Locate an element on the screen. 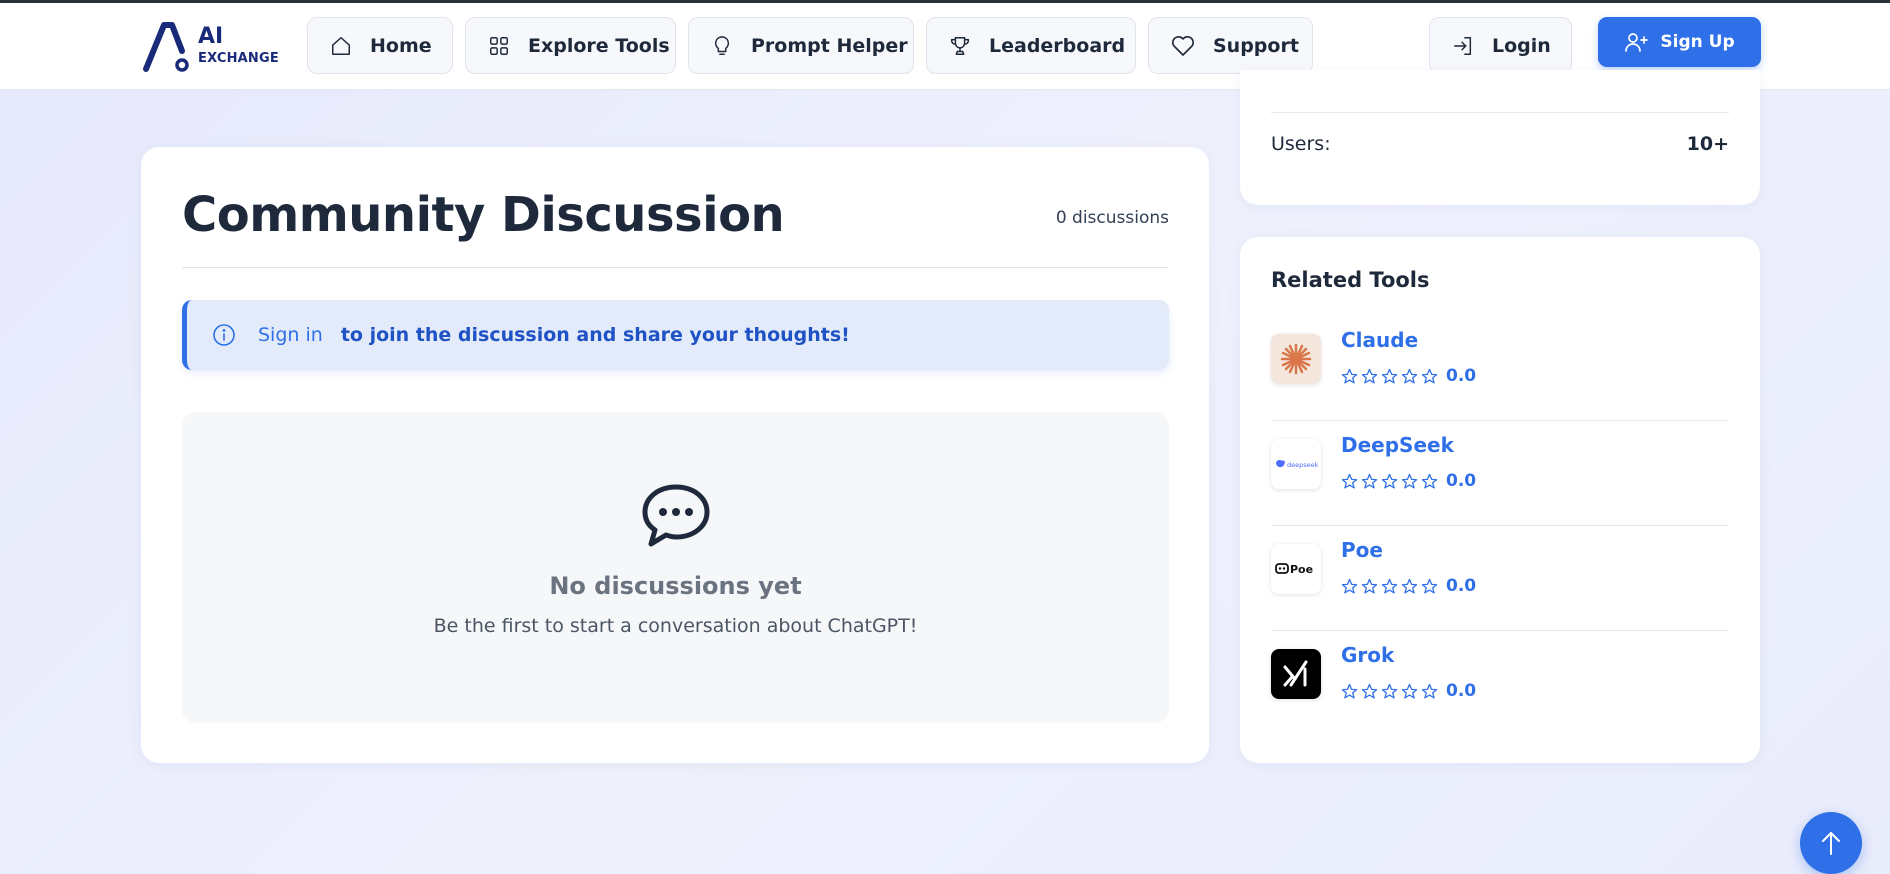 The image size is (1890, 874). deepseek-logo-icon: deepseek is located at coordinates (1296, 464).